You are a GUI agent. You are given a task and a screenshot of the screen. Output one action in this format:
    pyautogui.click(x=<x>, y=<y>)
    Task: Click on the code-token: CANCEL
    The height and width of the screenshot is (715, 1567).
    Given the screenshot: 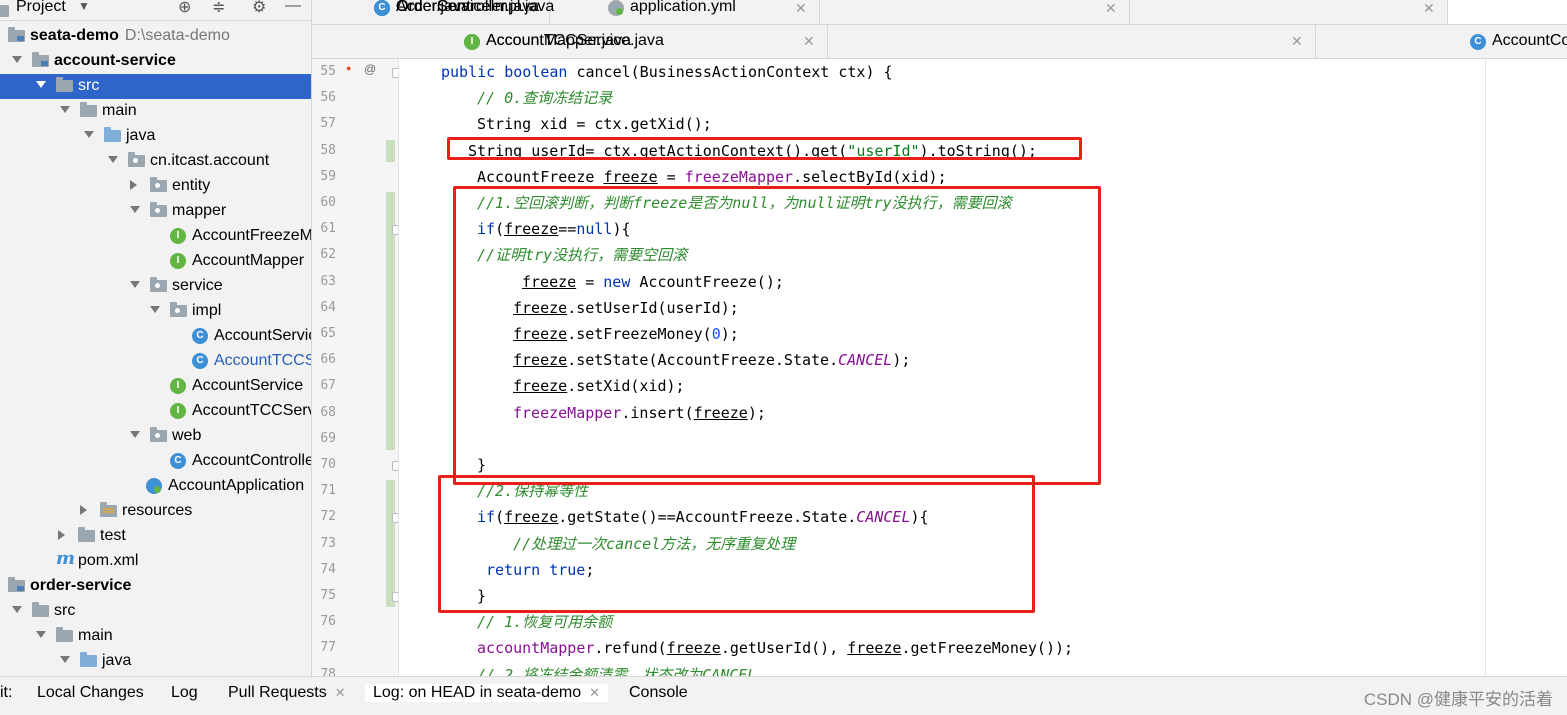 What is the action you would take?
    pyautogui.click(x=865, y=360)
    